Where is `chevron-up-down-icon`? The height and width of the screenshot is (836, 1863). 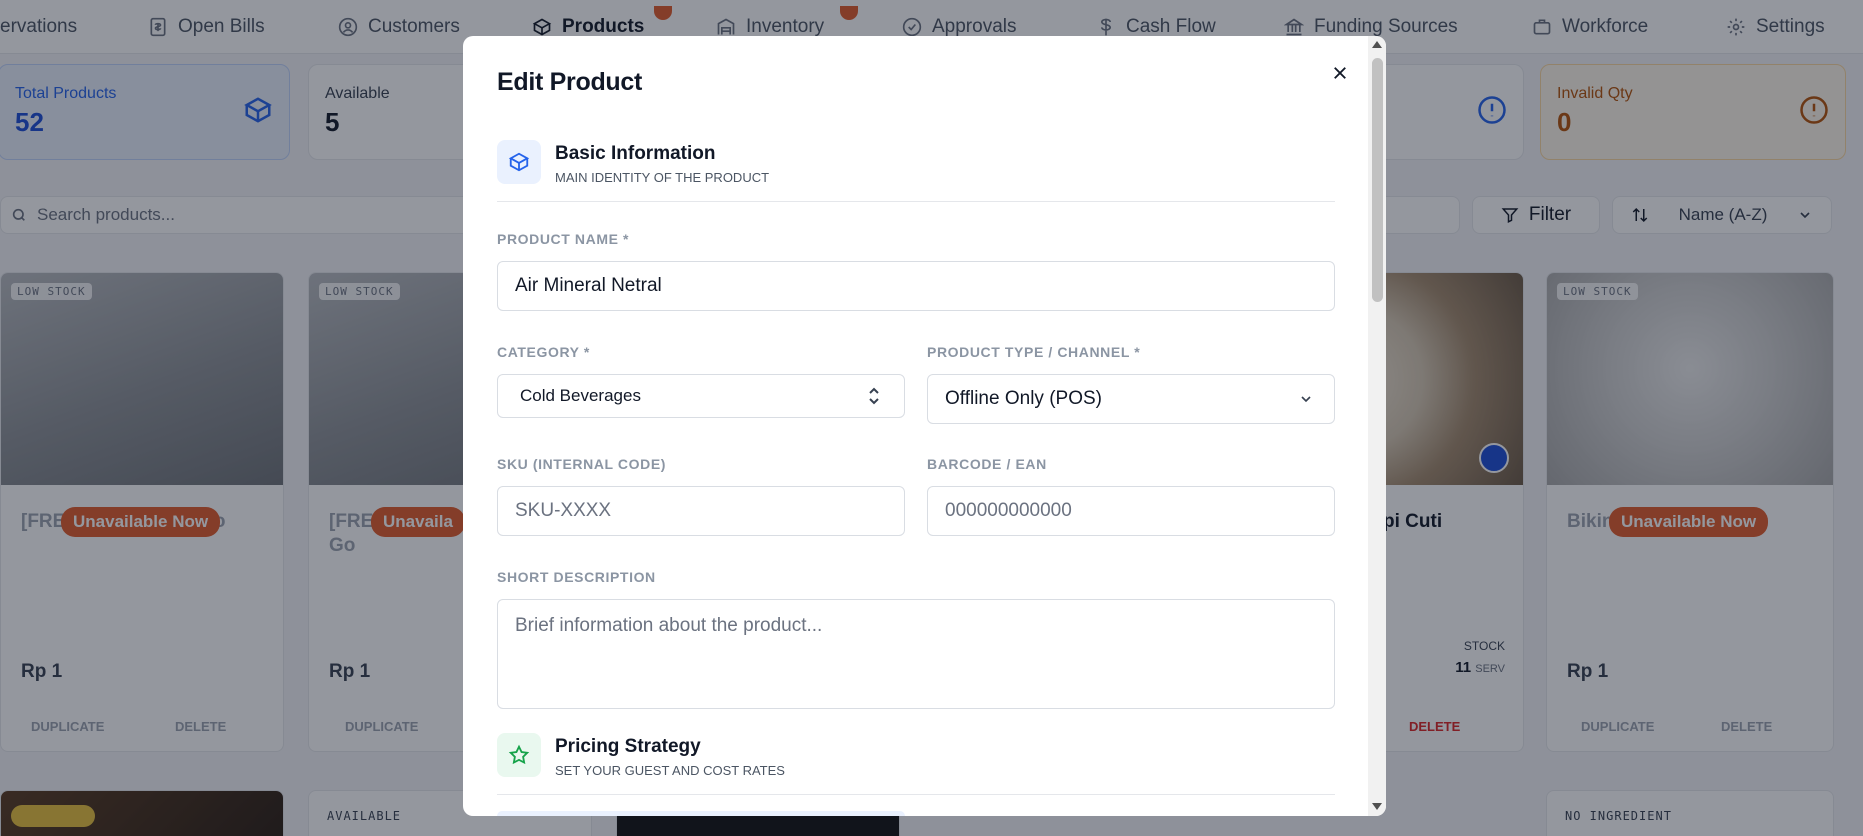 chevron-up-down-icon is located at coordinates (874, 396).